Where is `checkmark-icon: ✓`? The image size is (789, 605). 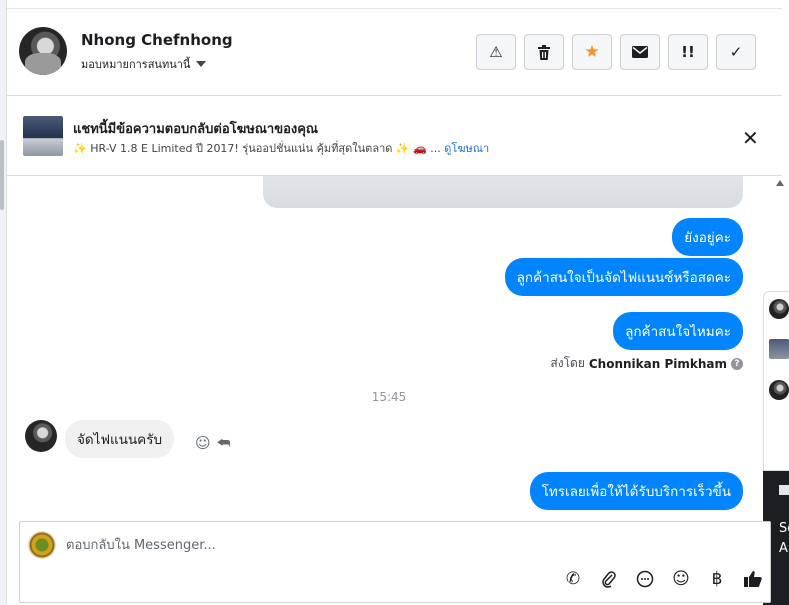
checkmark-icon: ✓ is located at coordinates (736, 52).